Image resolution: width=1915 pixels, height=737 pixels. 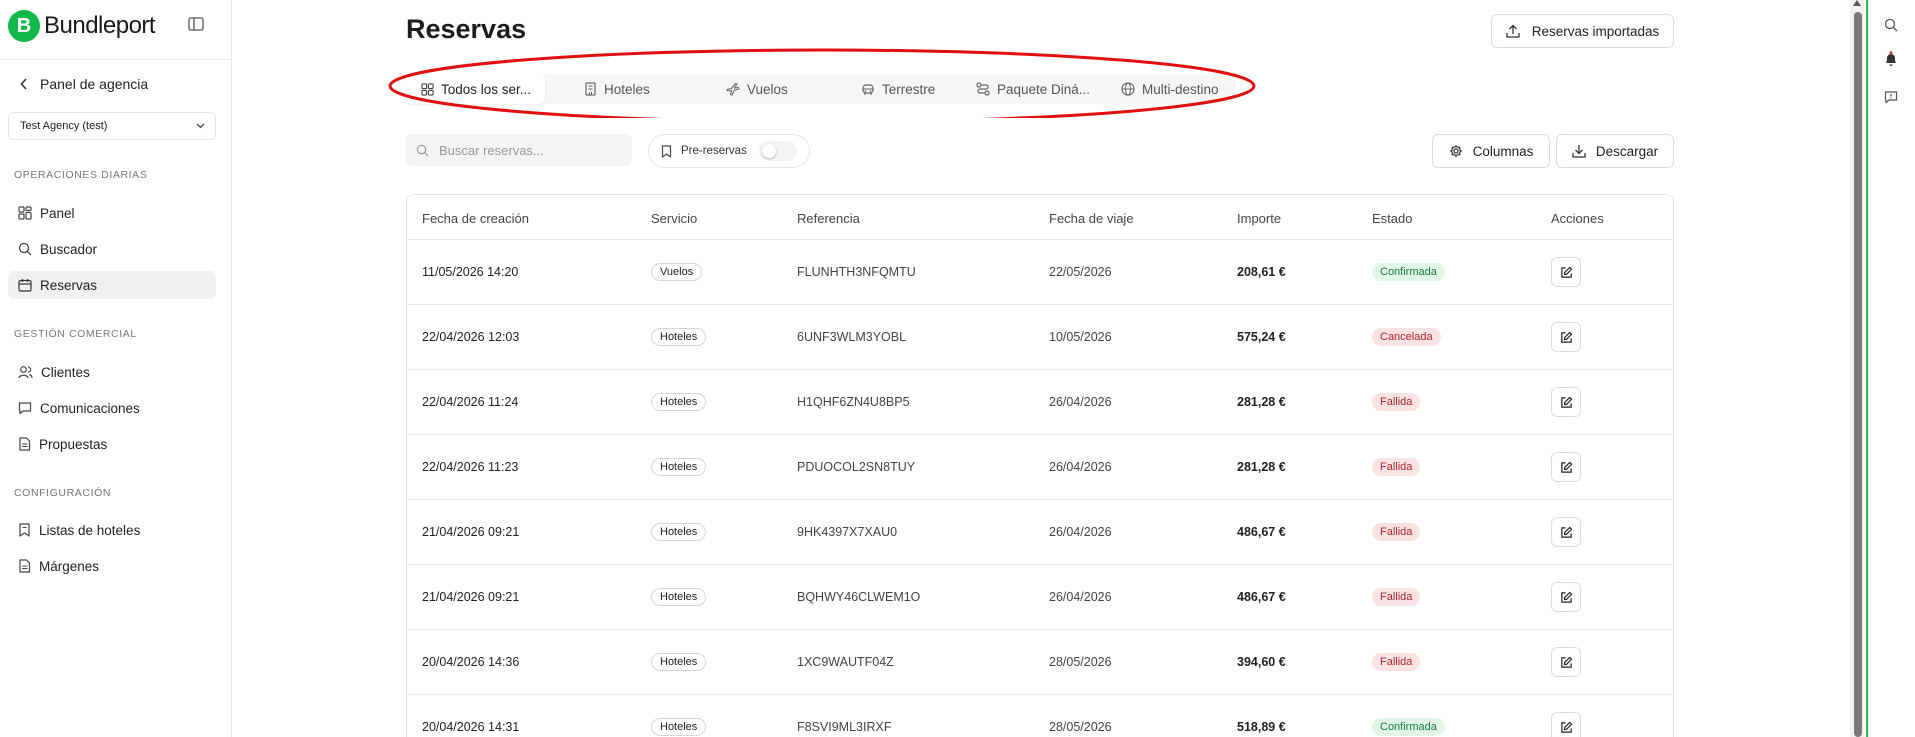 What do you see at coordinates (983, 89) in the screenshot?
I see `route-icon` at bounding box center [983, 89].